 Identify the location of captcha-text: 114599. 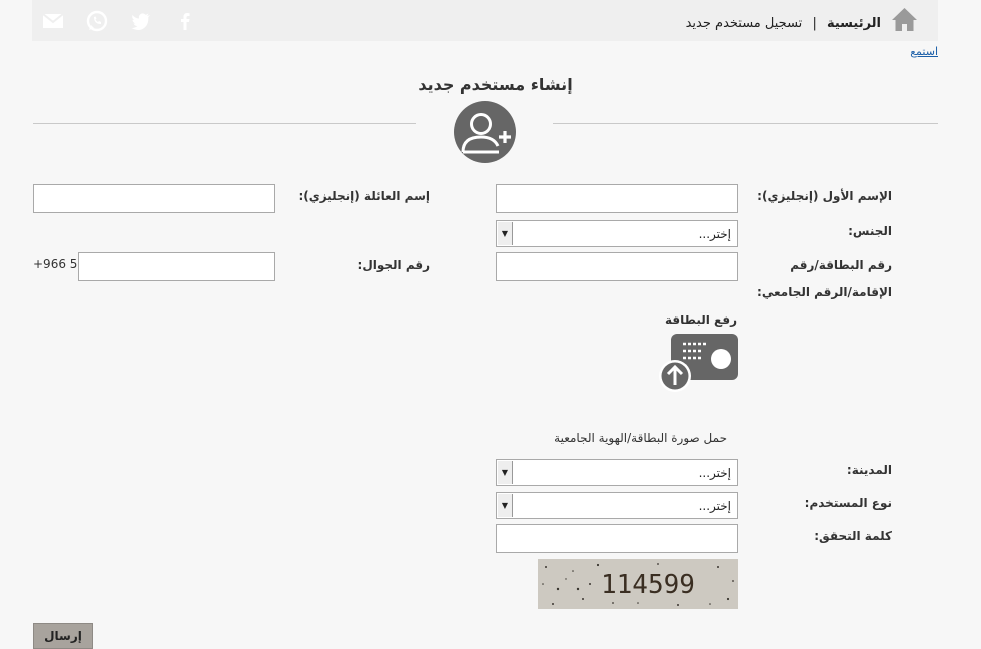
(648, 585).